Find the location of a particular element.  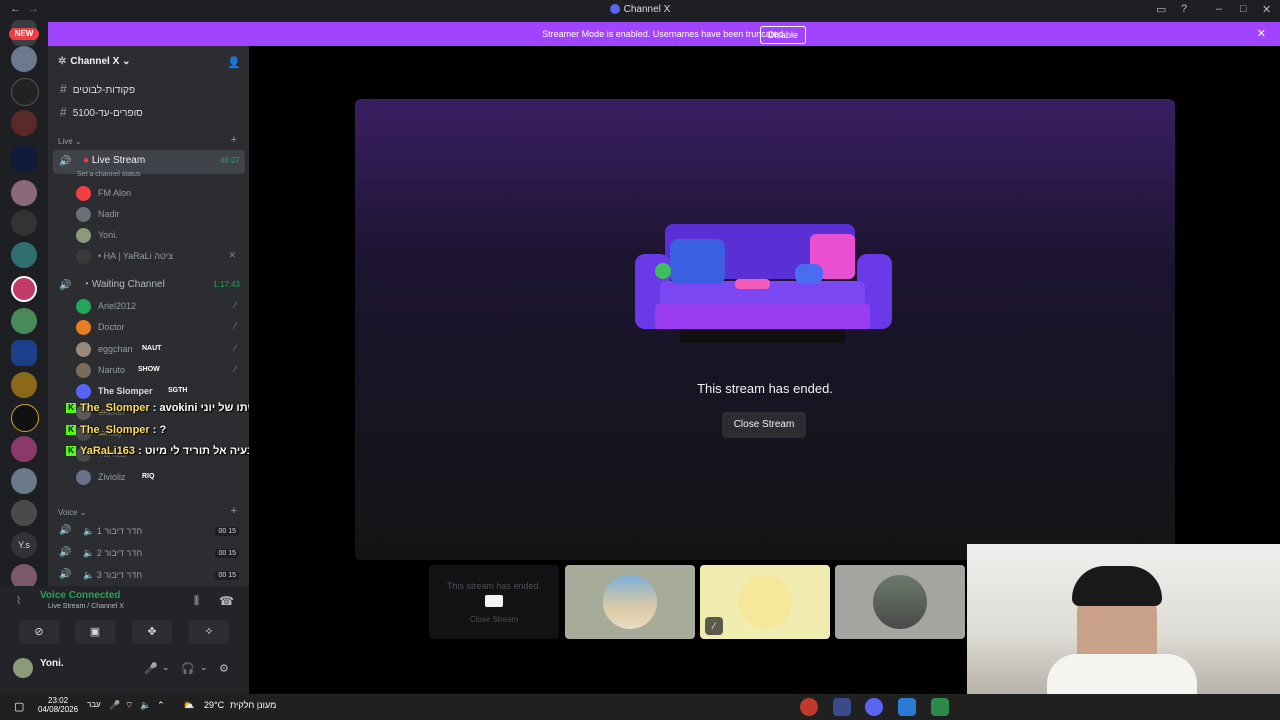

camera-button: ⊘ is located at coordinates (39, 632).